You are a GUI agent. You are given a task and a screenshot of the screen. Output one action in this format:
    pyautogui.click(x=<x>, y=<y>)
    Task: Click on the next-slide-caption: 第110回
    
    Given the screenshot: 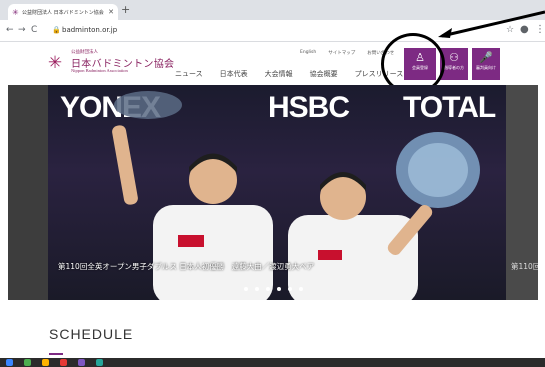 What is the action you would take?
    pyautogui.click(x=524, y=266)
    